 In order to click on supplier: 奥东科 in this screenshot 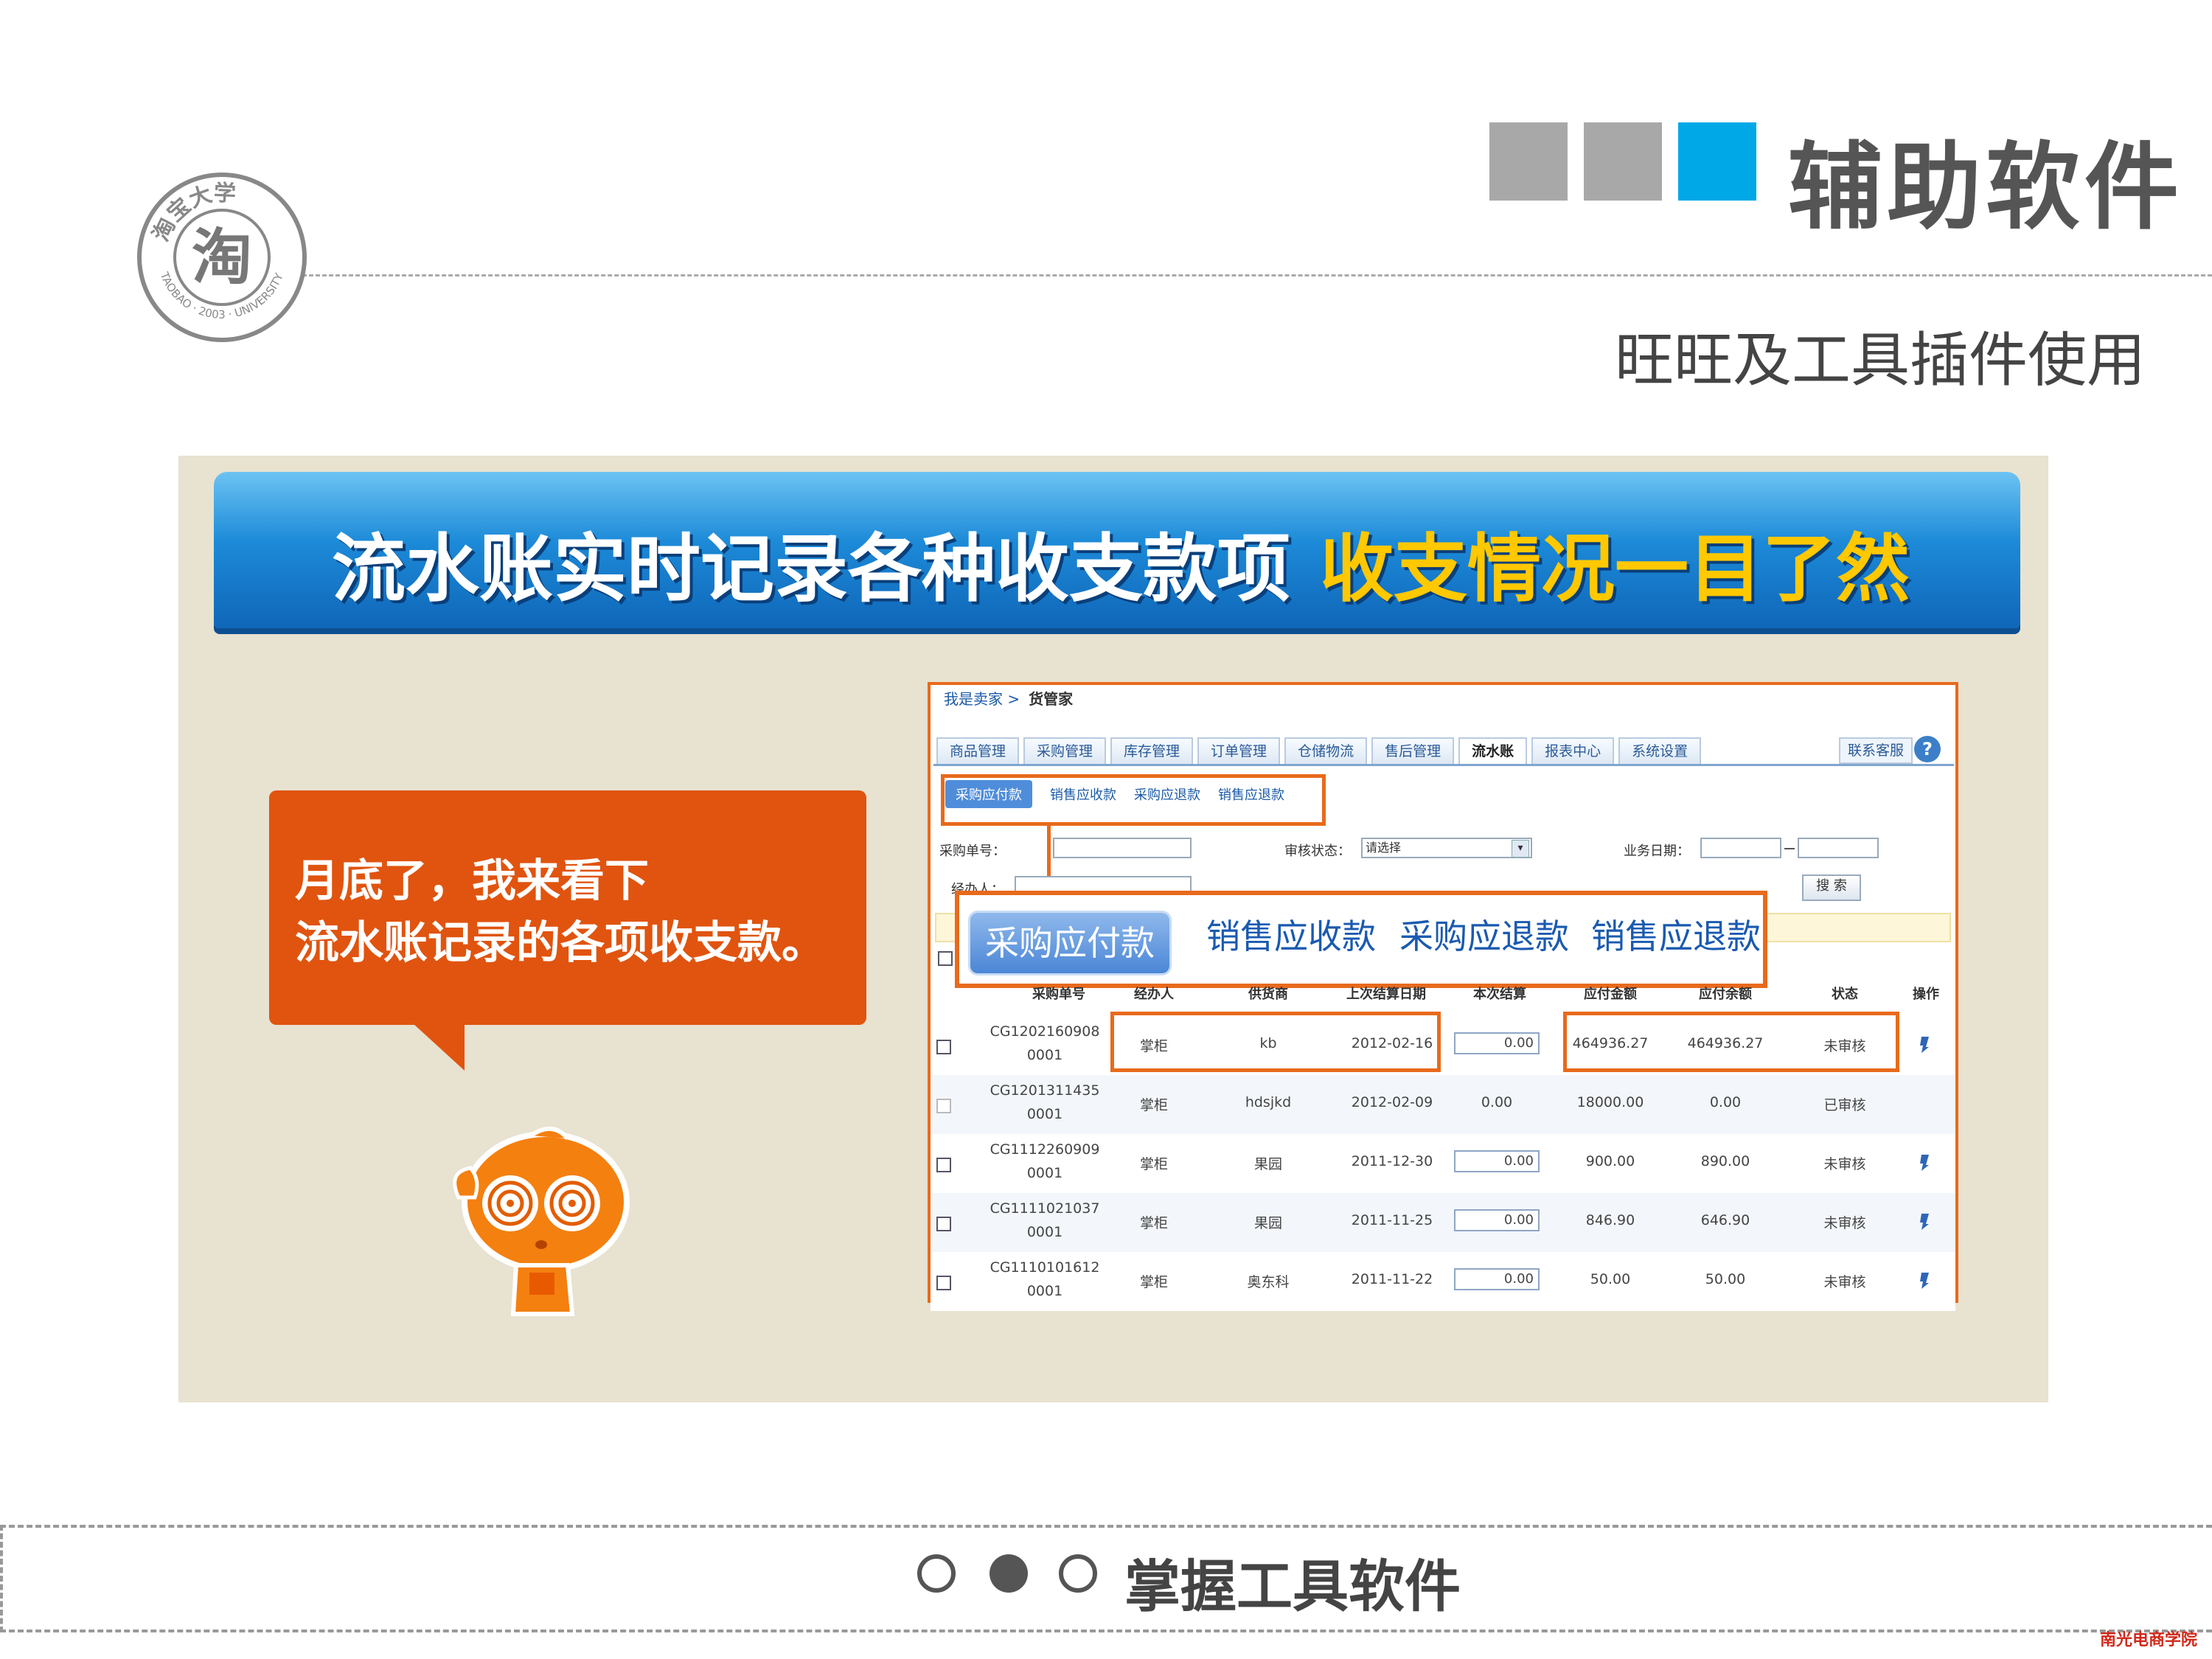, I will do `click(1268, 1282)`.